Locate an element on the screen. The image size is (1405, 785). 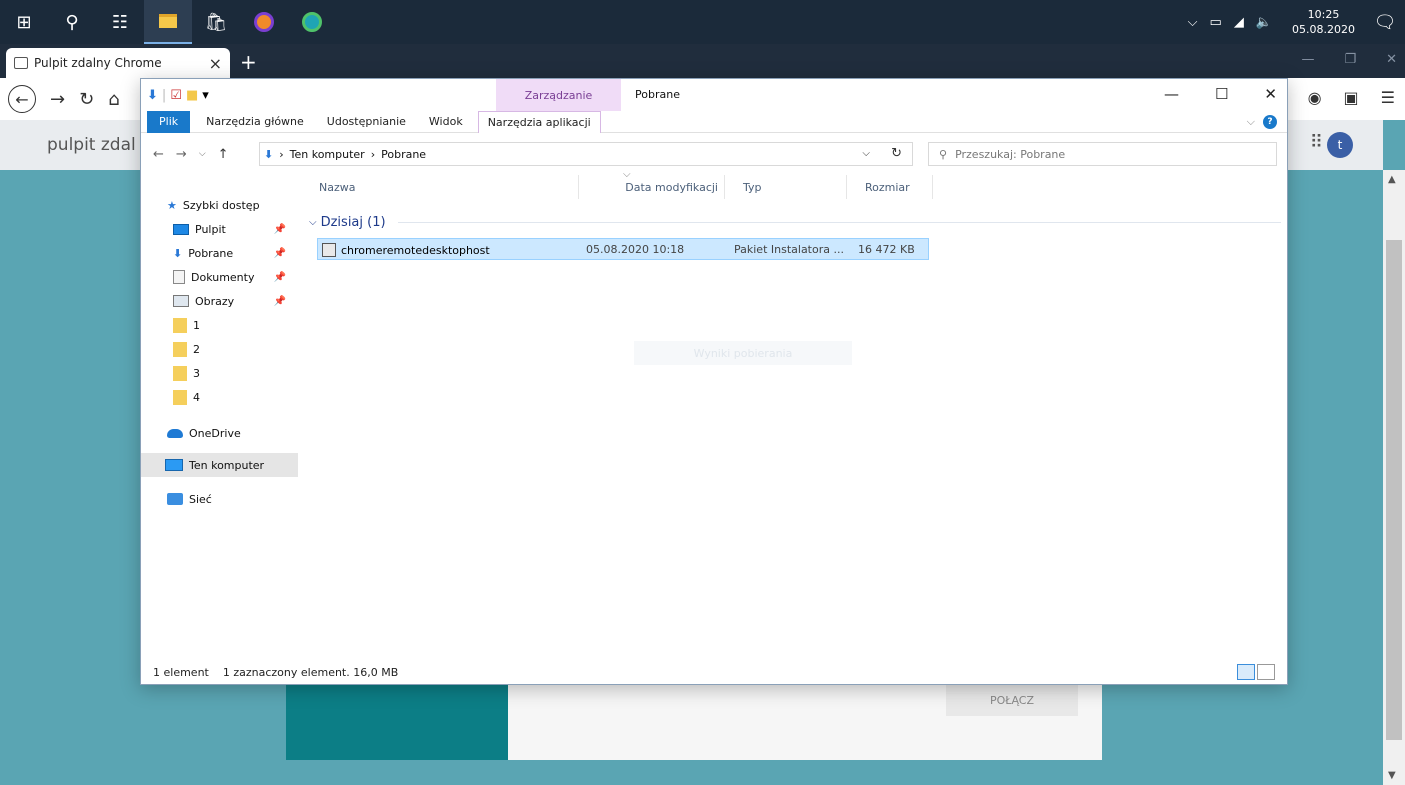
tab-close-icon: × is located at coordinates (215, 63).